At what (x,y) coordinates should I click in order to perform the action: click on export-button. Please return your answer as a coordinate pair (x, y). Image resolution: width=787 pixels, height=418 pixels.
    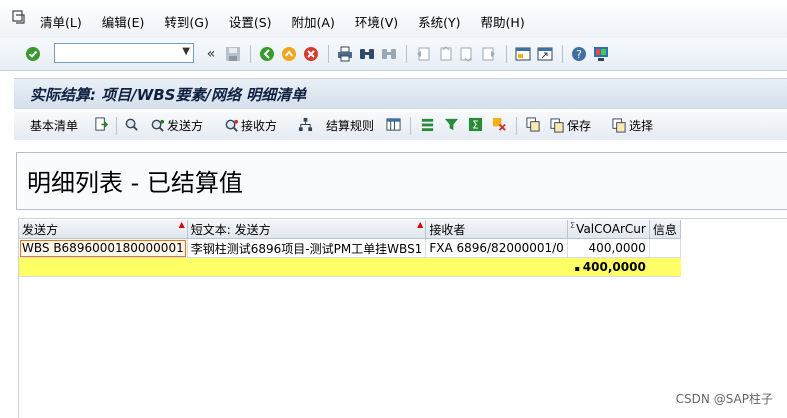
    Looking at the image, I should click on (102, 124).